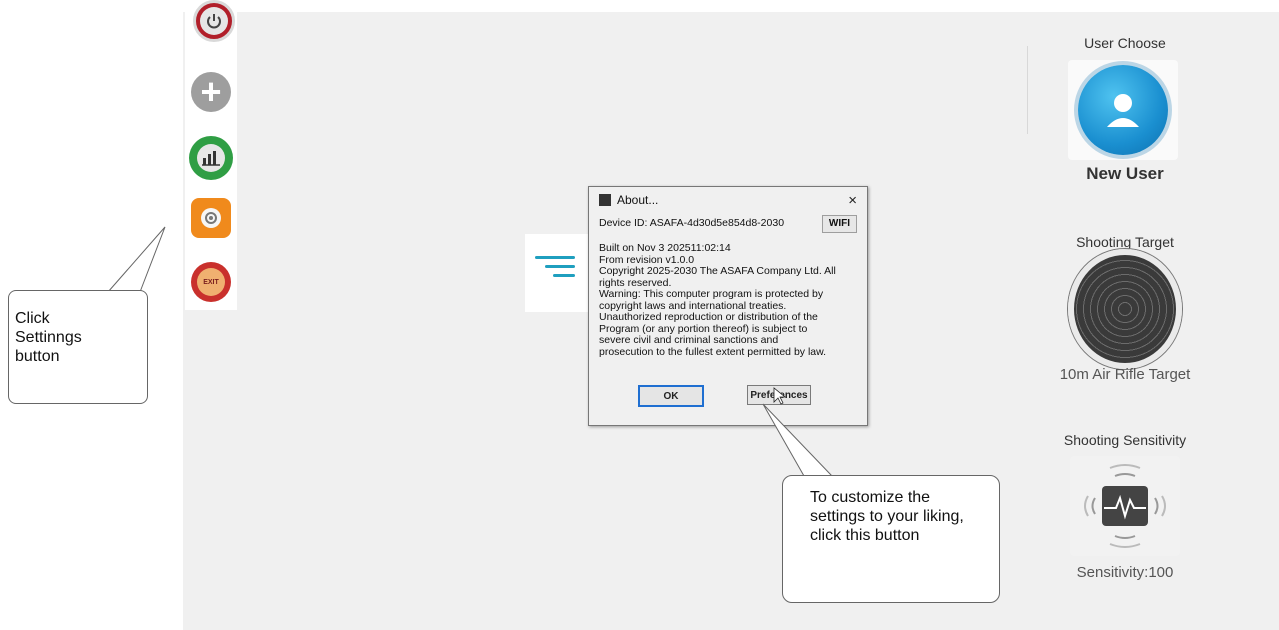 Image resolution: width=1279 pixels, height=630 pixels. I want to click on chart-icon, so click(211, 158).